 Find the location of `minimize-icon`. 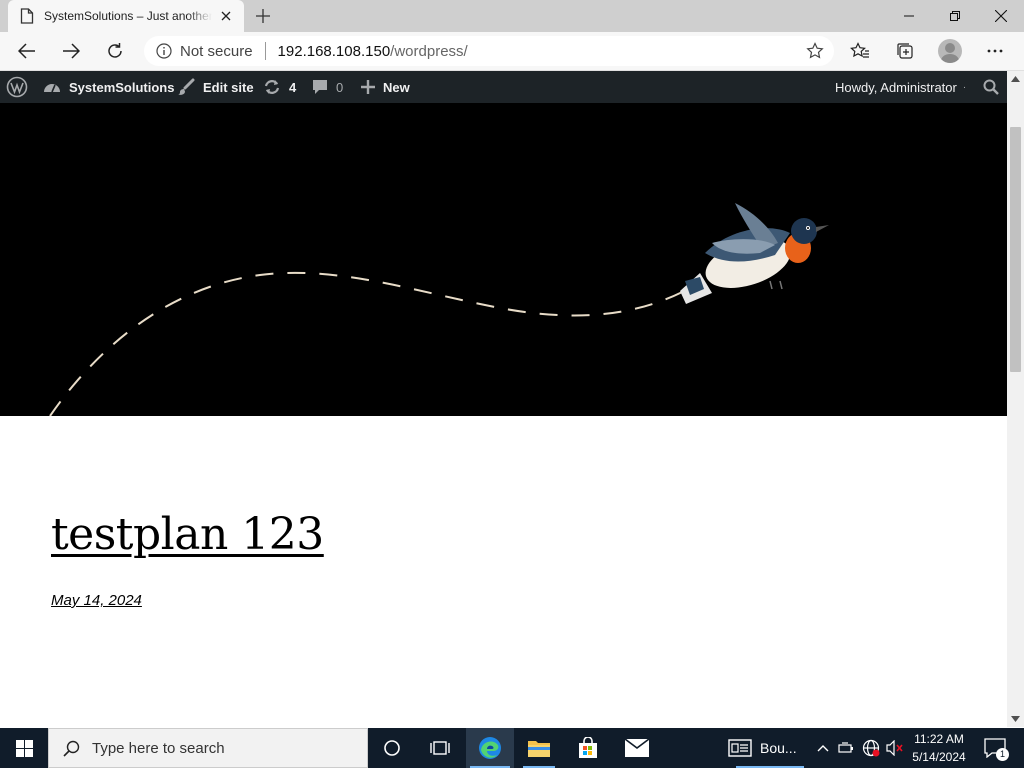

minimize-icon is located at coordinates (909, 16).